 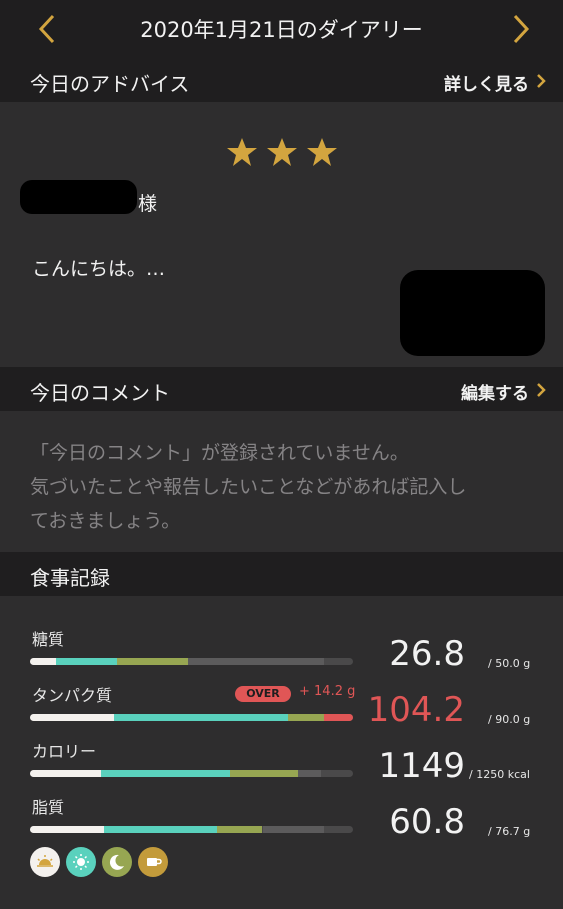 What do you see at coordinates (78, 197) in the screenshot?
I see `redacted-name` at bounding box center [78, 197].